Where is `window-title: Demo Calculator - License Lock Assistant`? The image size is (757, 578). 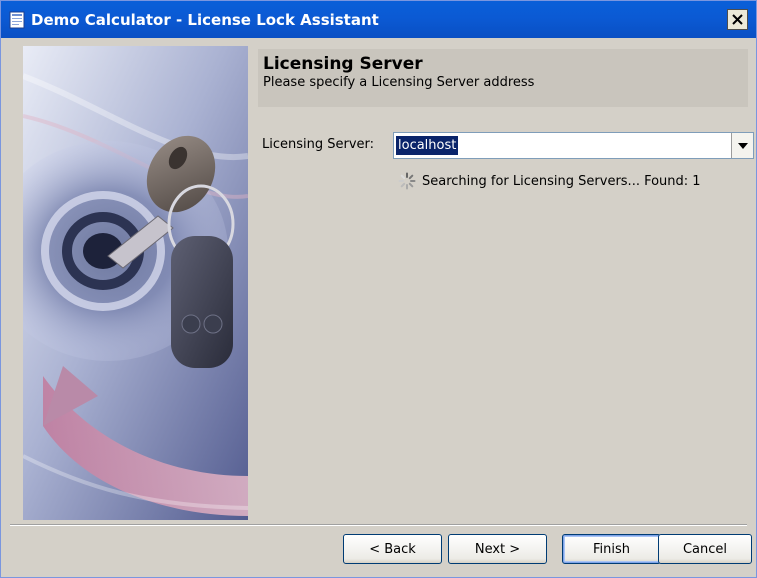 window-title: Demo Calculator - License Lock Assistant is located at coordinates (205, 20).